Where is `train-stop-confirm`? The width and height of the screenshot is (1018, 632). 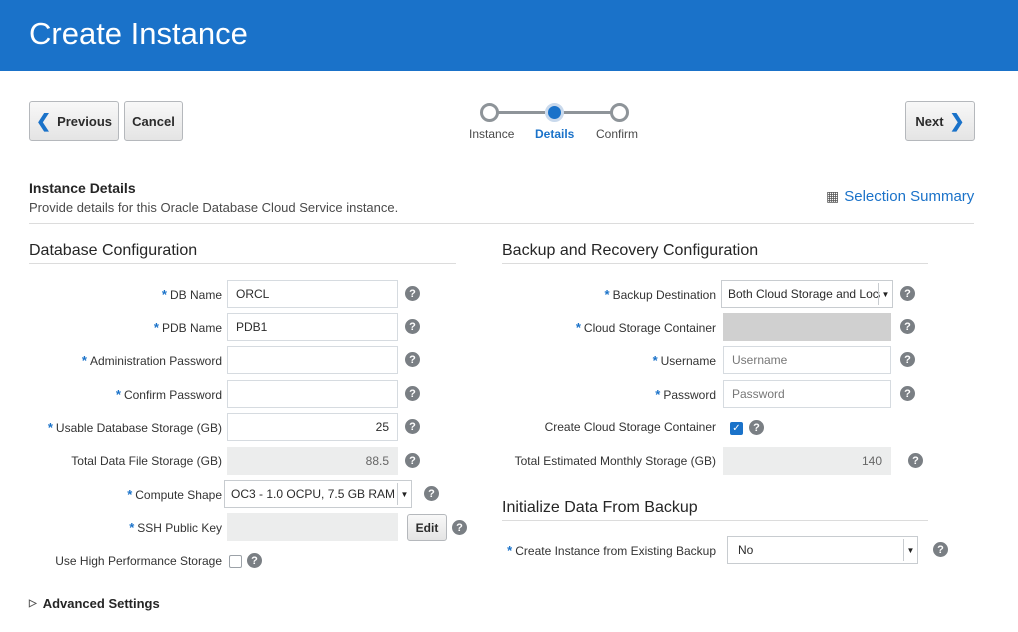
train-stop-confirm is located at coordinates (619, 112).